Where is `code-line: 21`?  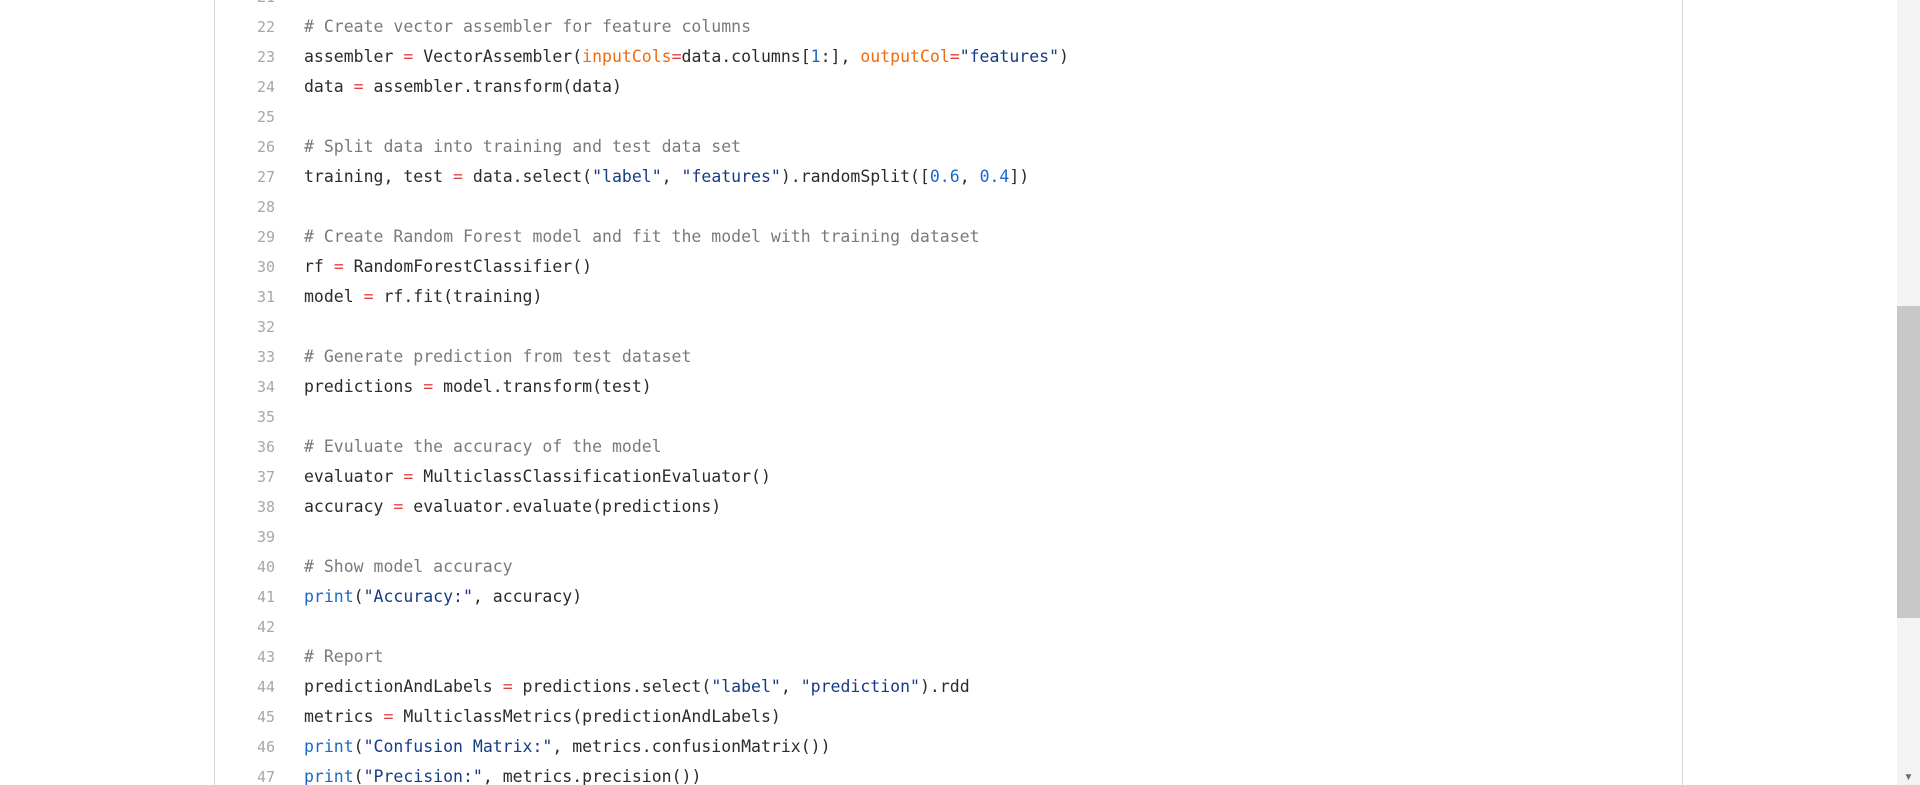
code-line: 21 is located at coordinates (948, 6).